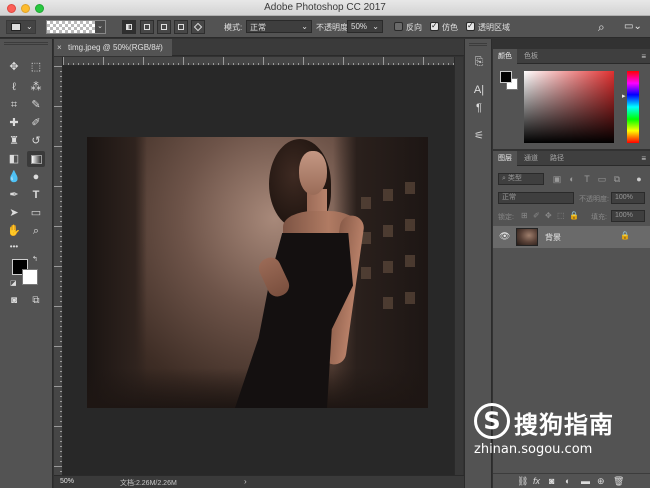 The width and height of the screenshot is (650, 488). Describe the element at coordinates (557, 179) in the screenshot. I see `pixel-filter-icon: ▣` at that location.